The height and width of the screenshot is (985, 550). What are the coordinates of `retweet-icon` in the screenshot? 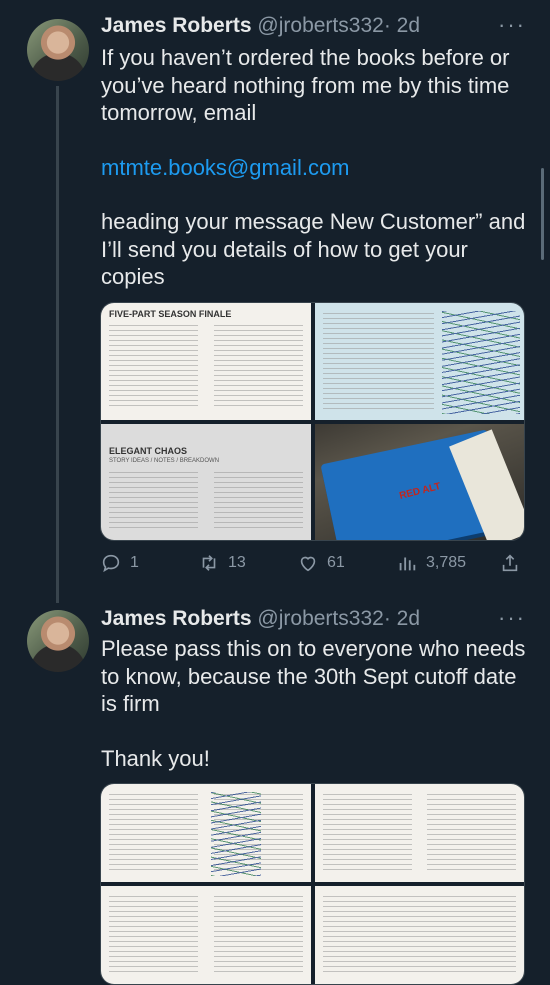 It's located at (209, 563).